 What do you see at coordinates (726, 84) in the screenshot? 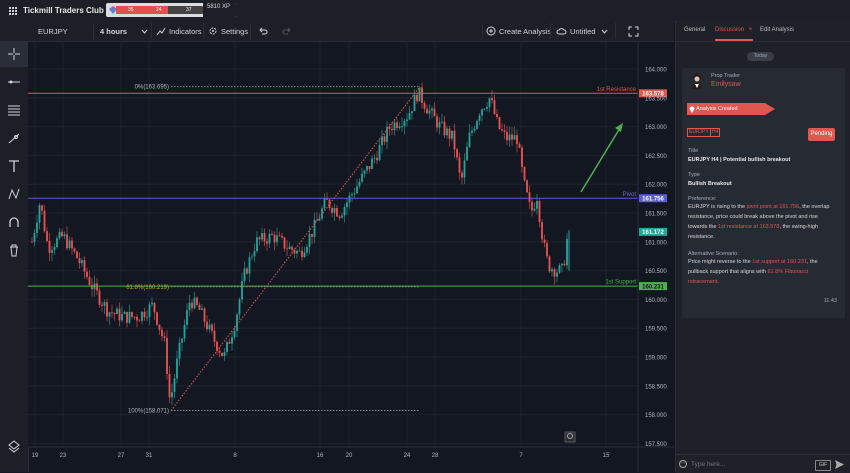
I see `author-name: Emilysaw` at bounding box center [726, 84].